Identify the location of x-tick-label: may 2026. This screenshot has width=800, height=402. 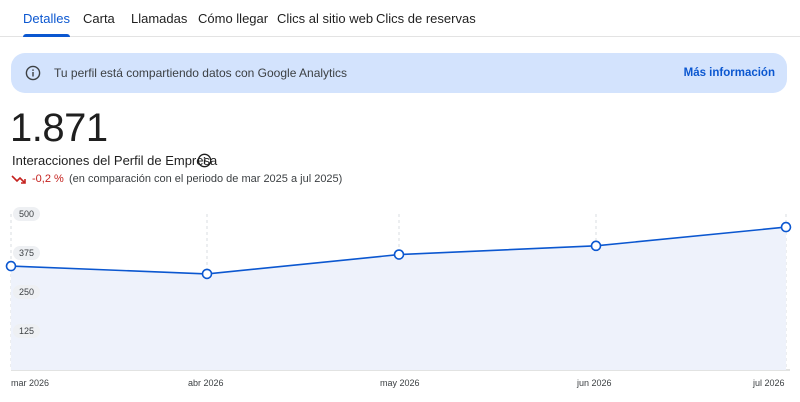
(400, 383).